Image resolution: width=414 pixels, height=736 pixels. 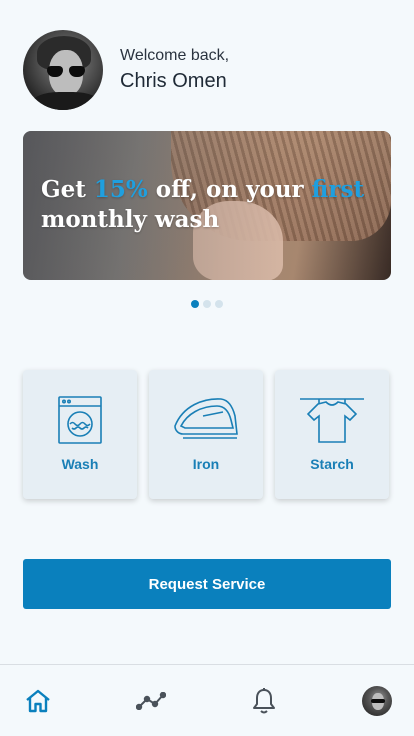 I want to click on tab-activity, so click(x=151, y=701).